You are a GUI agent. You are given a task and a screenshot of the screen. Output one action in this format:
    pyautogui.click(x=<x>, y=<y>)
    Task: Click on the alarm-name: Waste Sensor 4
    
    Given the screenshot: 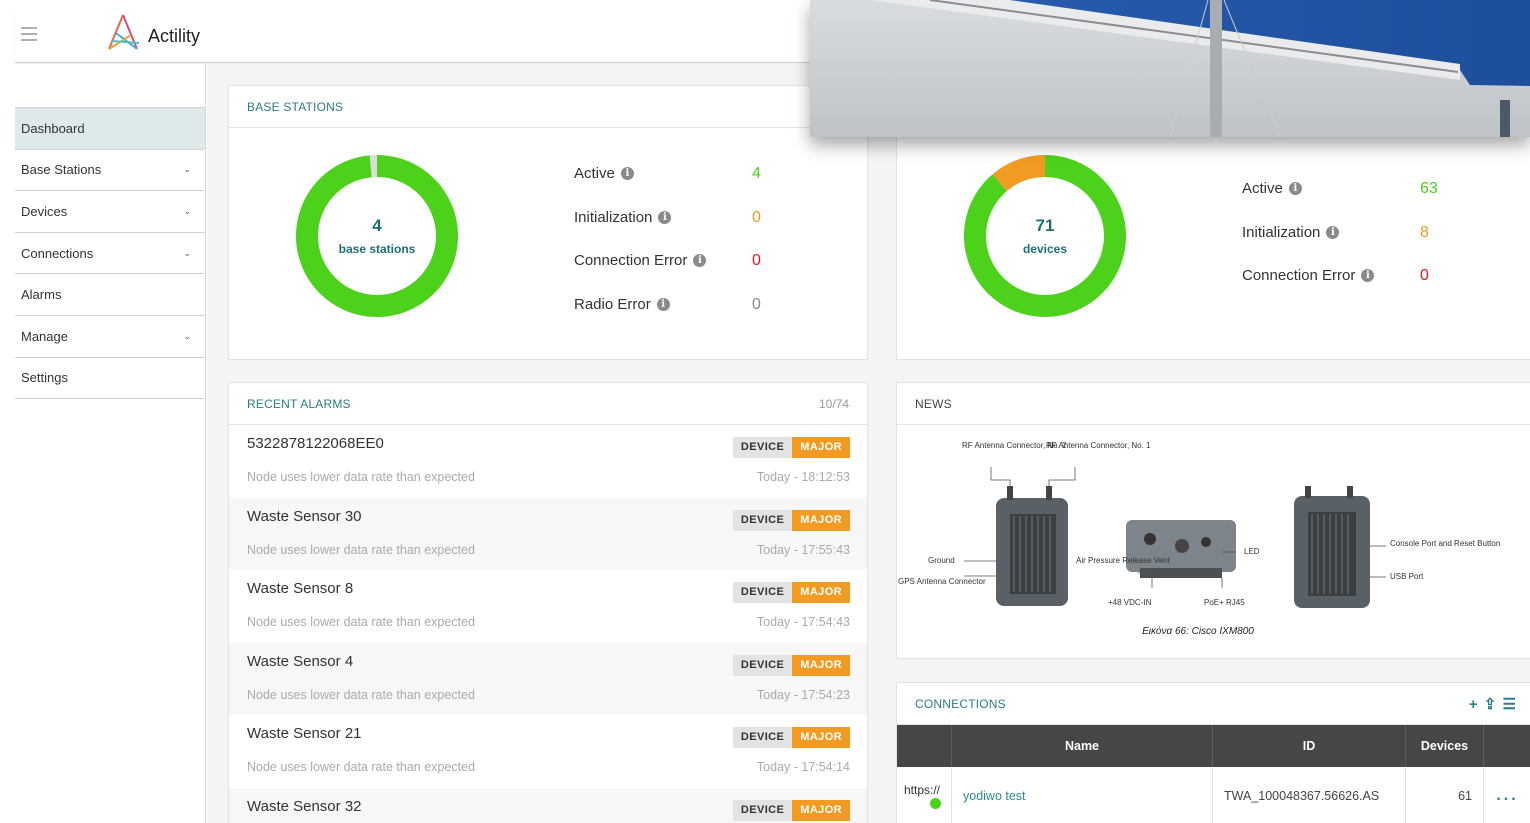 What is the action you would take?
    pyautogui.click(x=300, y=661)
    